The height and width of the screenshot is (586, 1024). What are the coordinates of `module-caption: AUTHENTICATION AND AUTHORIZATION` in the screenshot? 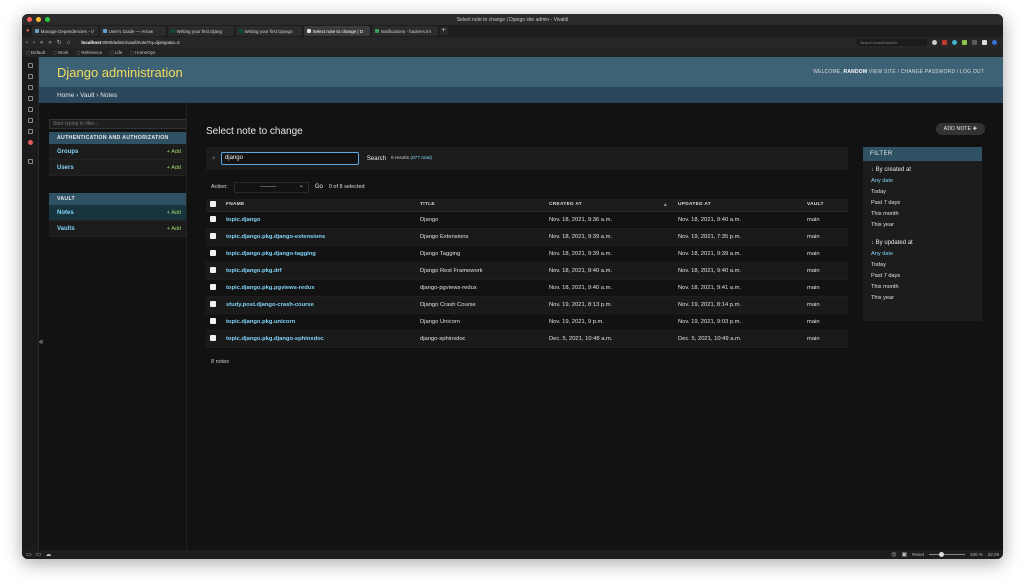 It's located at (118, 138).